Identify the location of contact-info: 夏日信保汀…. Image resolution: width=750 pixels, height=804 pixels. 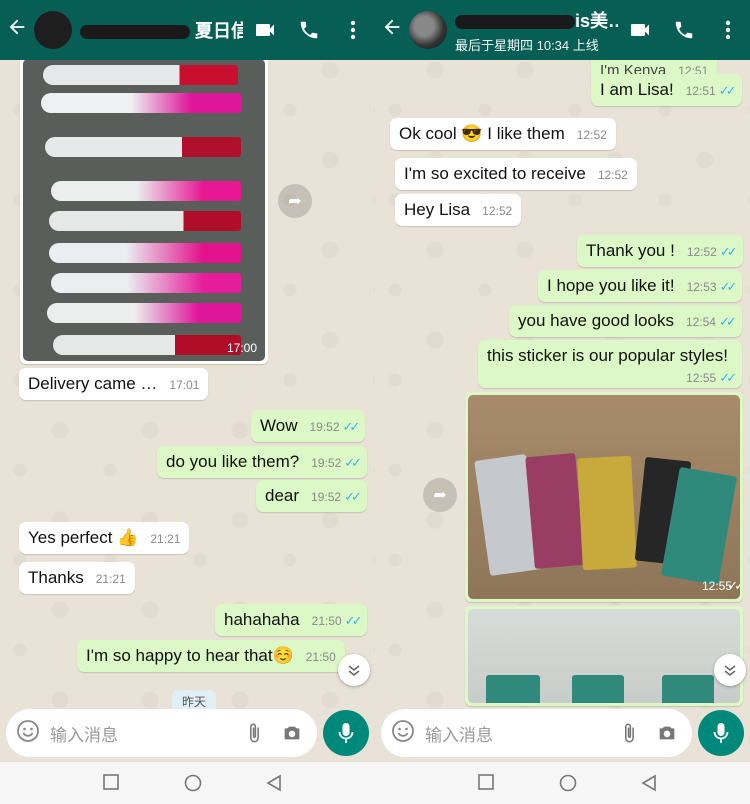
(161, 30).